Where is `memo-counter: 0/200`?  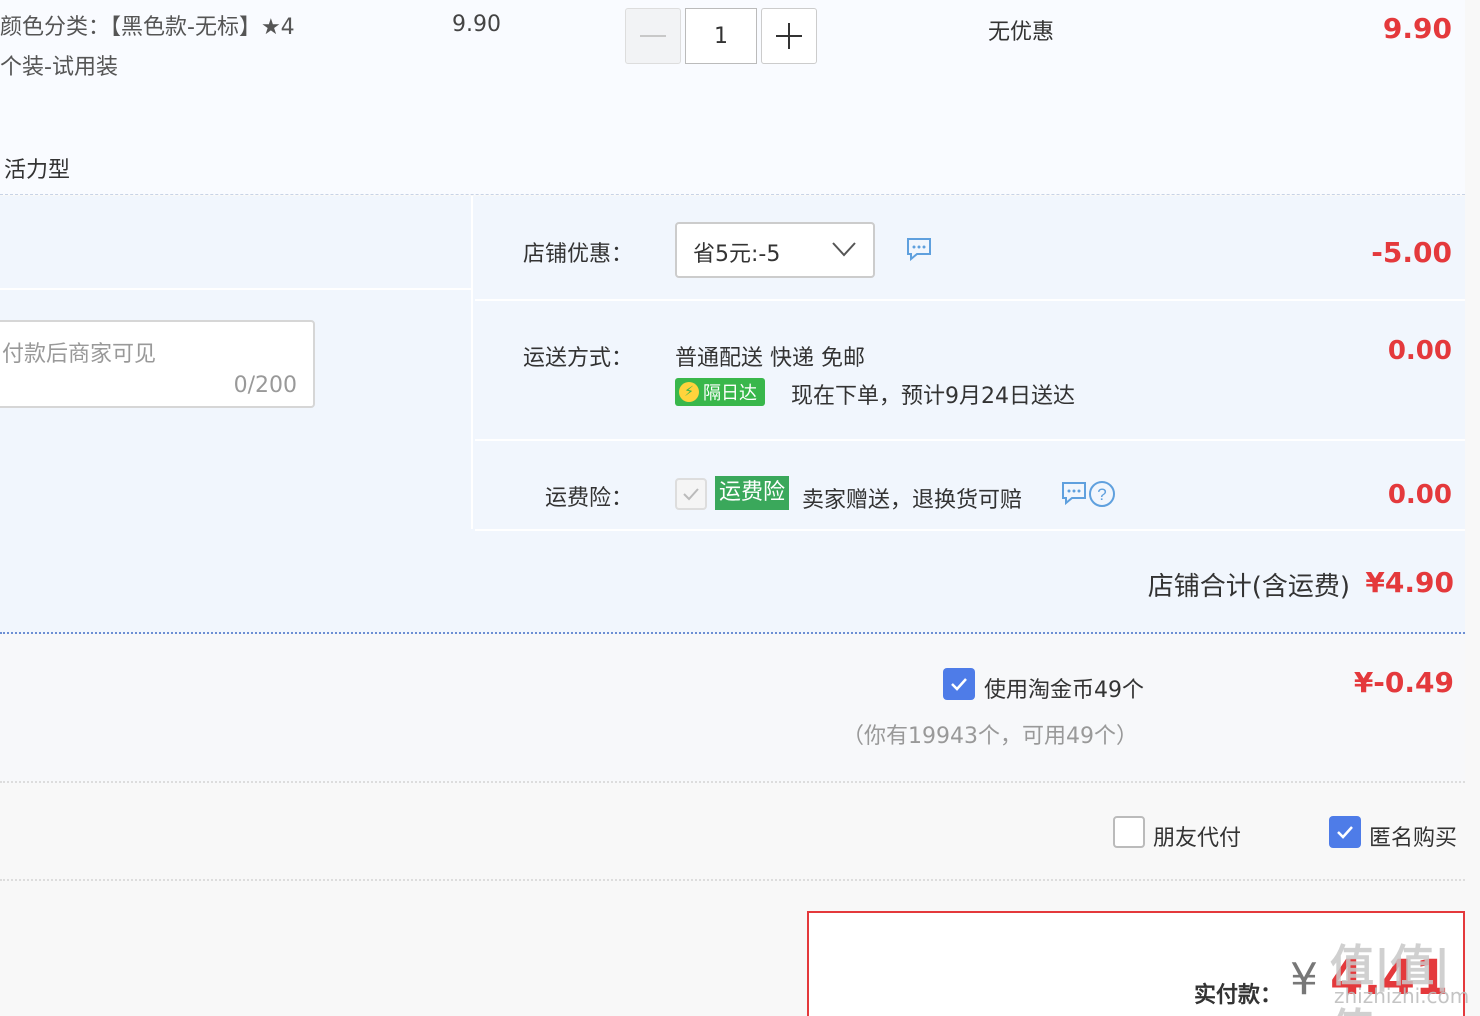 memo-counter: 0/200 is located at coordinates (265, 385).